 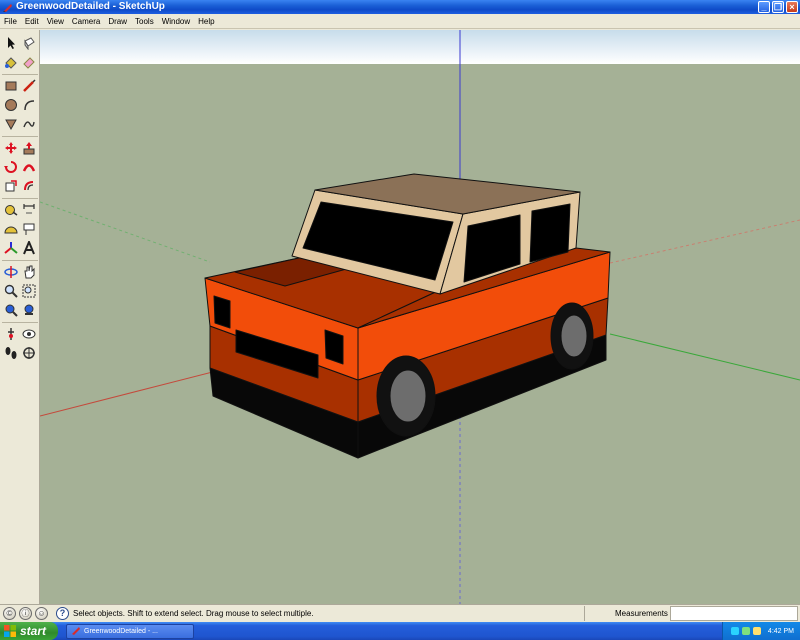 What do you see at coordinates (28, 271) in the screenshot?
I see `pan-tool-icon` at bounding box center [28, 271].